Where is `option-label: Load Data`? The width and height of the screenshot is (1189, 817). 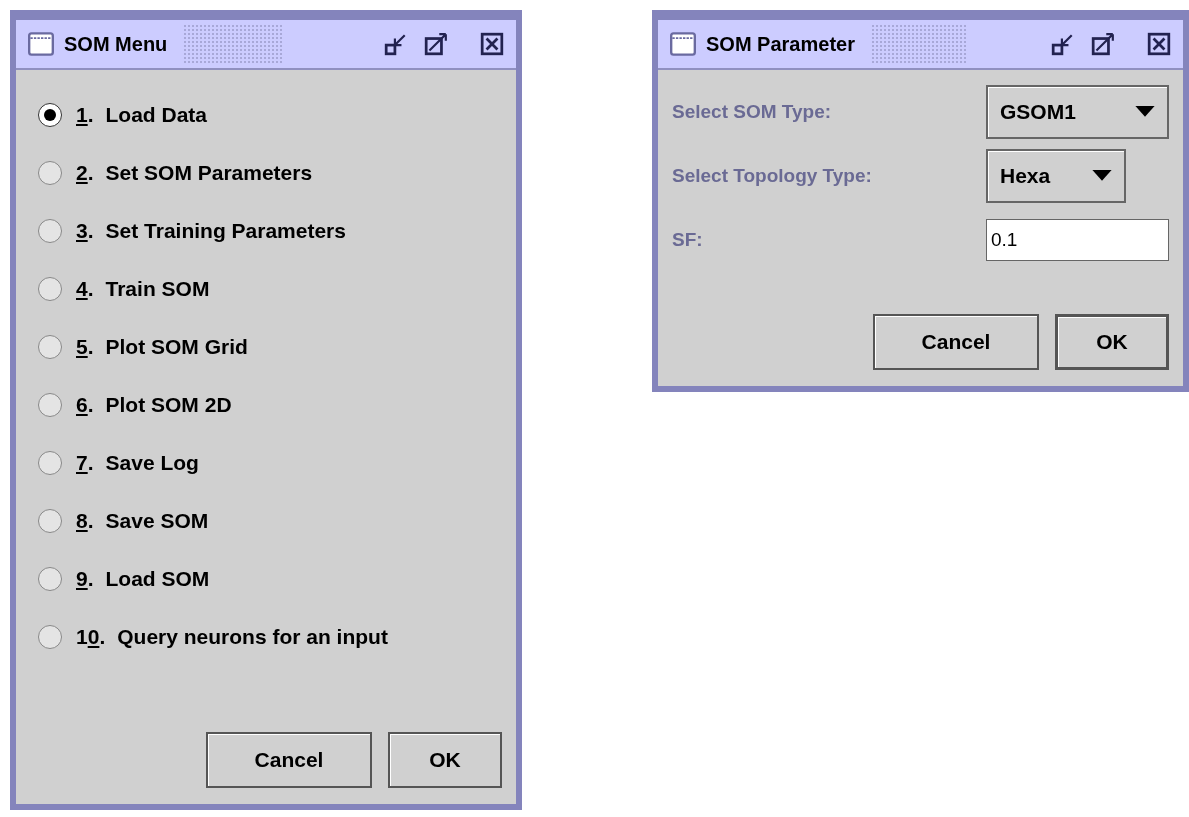 option-label: Load Data is located at coordinates (156, 115).